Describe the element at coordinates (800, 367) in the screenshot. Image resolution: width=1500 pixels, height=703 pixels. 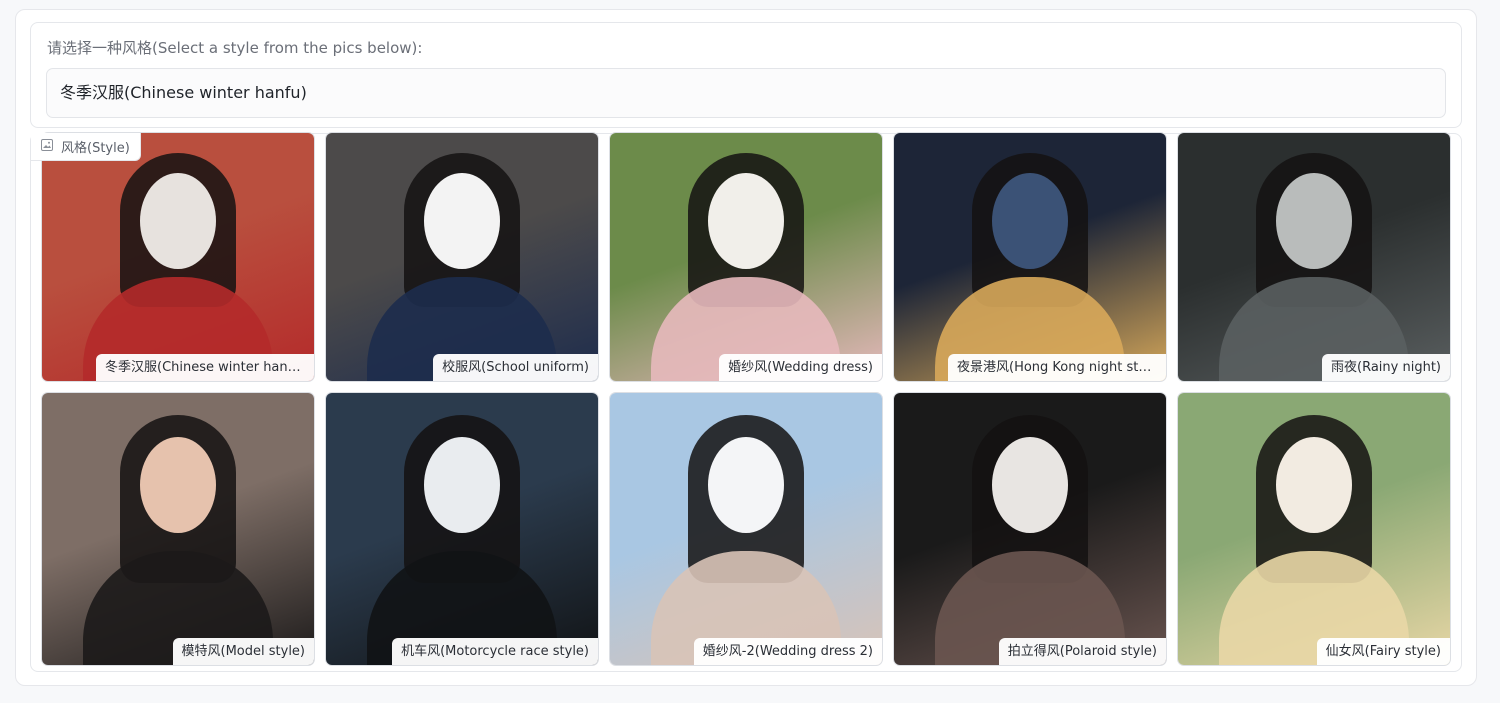
I see `gallery-item-caption: 婚纱风(Wedding dress)` at that location.